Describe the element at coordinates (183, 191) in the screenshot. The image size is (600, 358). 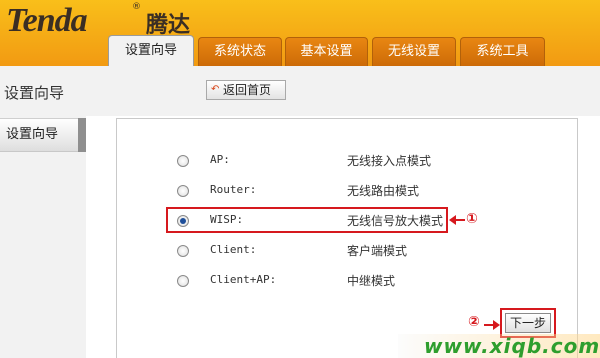
I see `radio-router` at that location.